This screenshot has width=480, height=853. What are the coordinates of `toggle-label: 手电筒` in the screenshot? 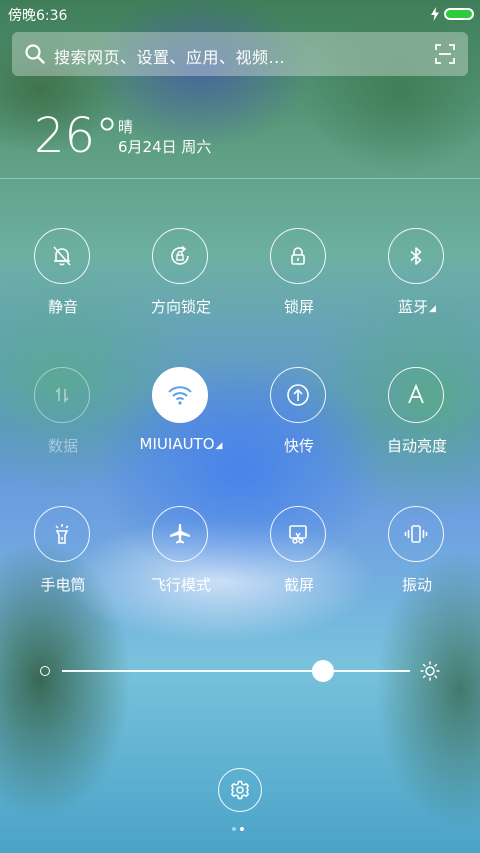 It's located at (63, 585).